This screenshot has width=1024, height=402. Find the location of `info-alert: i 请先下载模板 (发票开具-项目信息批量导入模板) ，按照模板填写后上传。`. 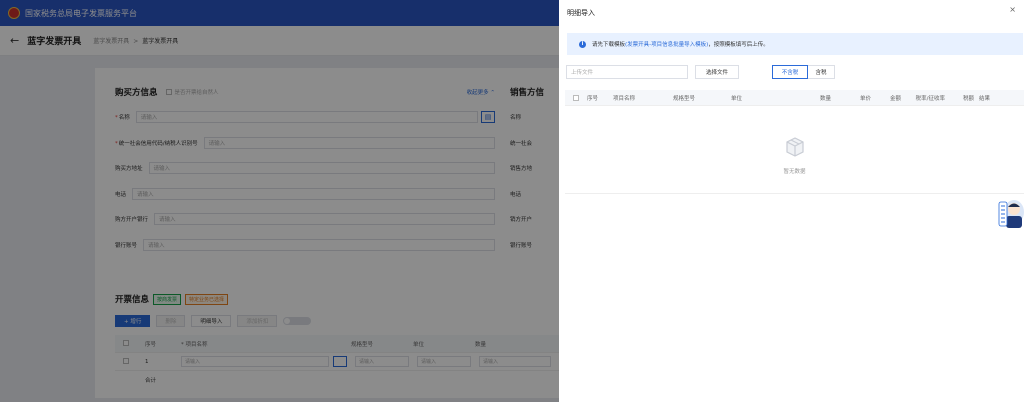

info-alert: i 请先下载模板 (发票开具-项目信息批量导入模板) ，按照模板填写后上传。 is located at coordinates (795, 44).